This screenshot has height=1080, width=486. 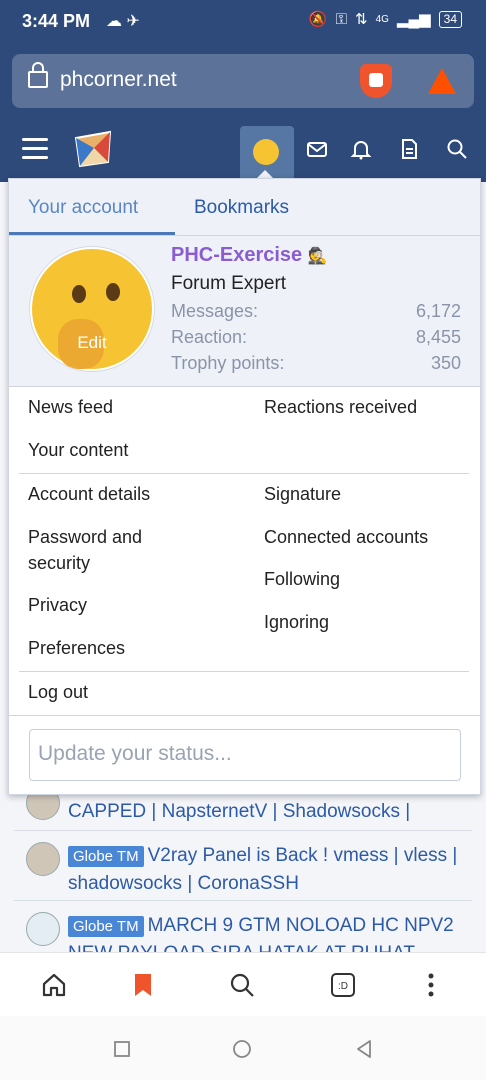 I want to click on bookmark-icon, so click(x=143, y=985).